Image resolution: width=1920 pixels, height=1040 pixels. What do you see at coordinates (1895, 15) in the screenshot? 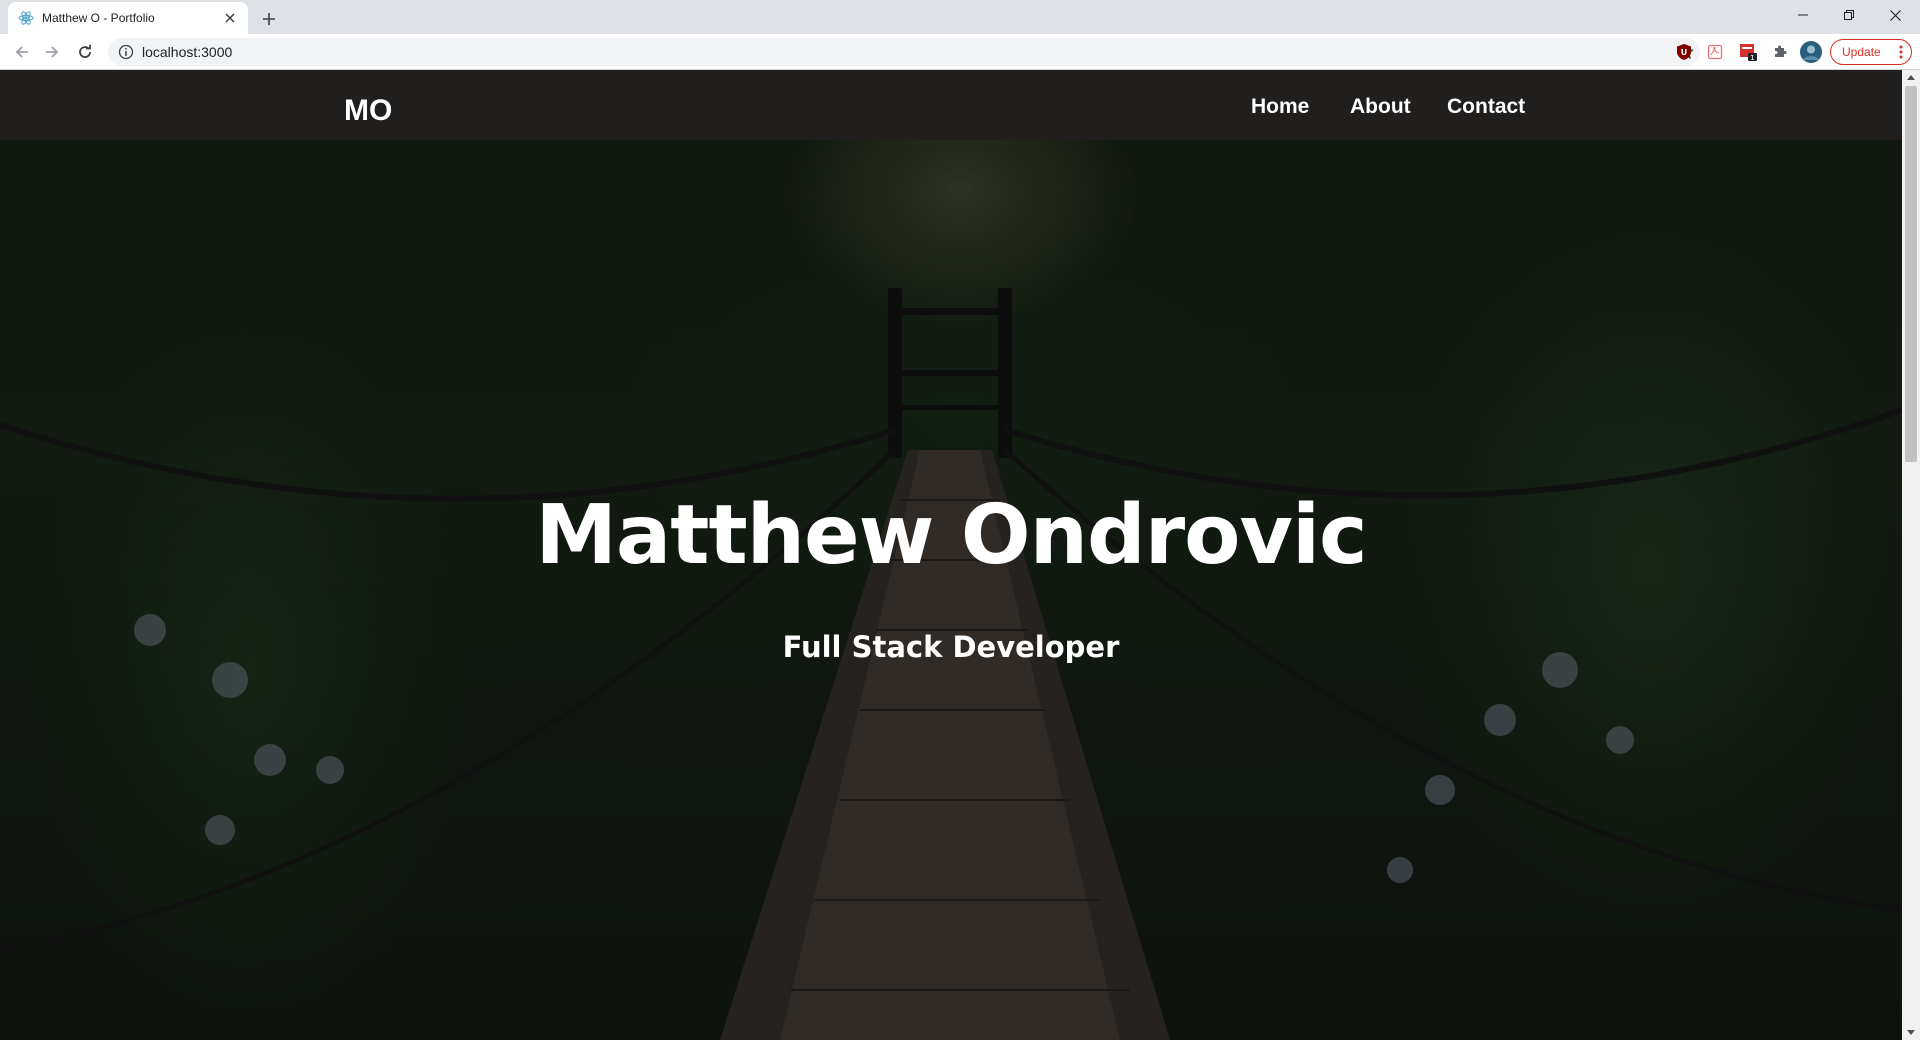
I see `close-window-icon` at bounding box center [1895, 15].